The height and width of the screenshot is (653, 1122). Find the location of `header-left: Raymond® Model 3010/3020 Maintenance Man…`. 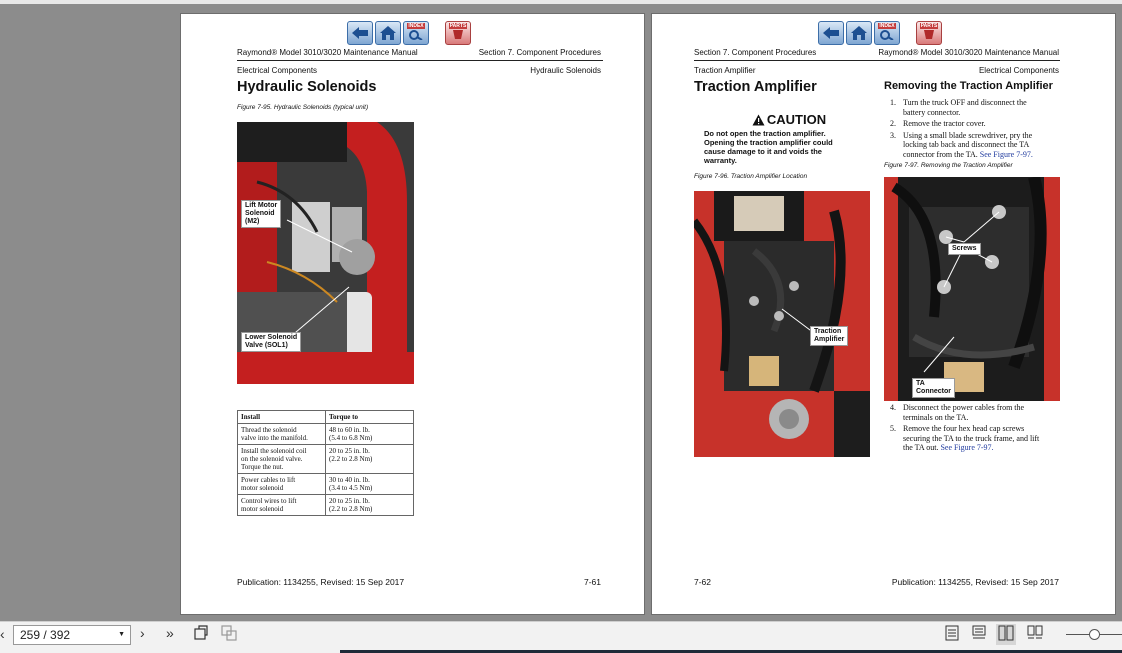

header-left: Raymond® Model 3010/3020 Maintenance Man… is located at coordinates (327, 52).